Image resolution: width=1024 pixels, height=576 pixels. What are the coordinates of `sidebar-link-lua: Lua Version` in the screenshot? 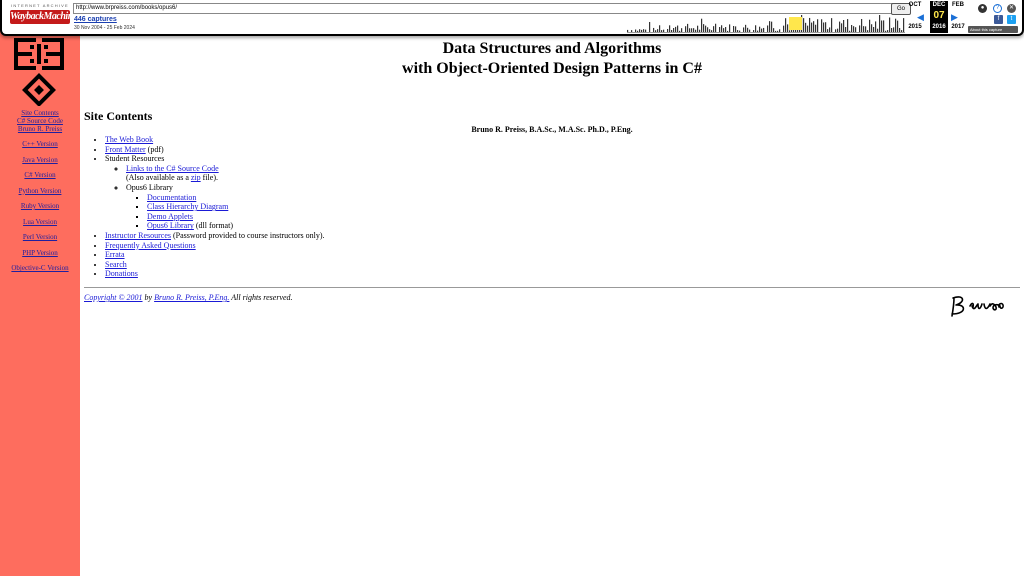 It's located at (40, 222).